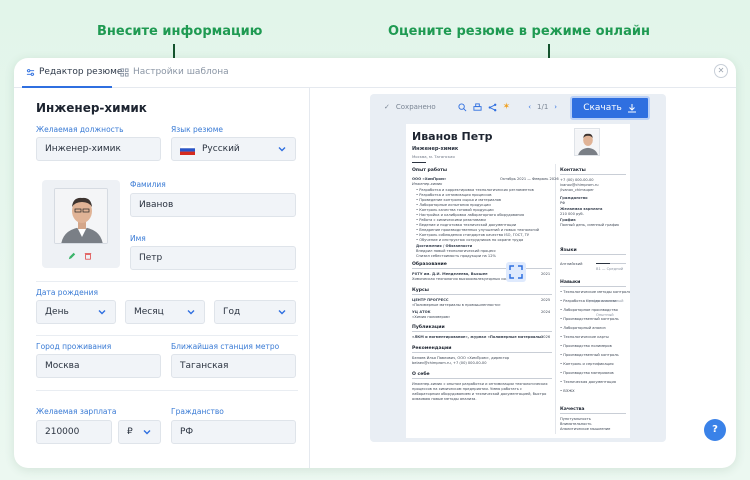 The width and height of the screenshot is (750, 480). I want to click on label-last-name: Фамилия, so click(148, 184).